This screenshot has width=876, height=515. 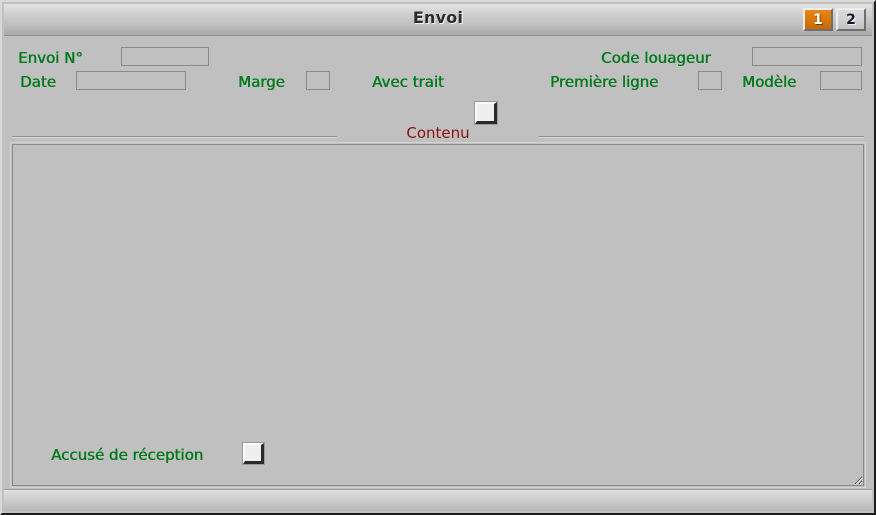 What do you see at coordinates (131, 80) in the screenshot?
I see `date-input` at bounding box center [131, 80].